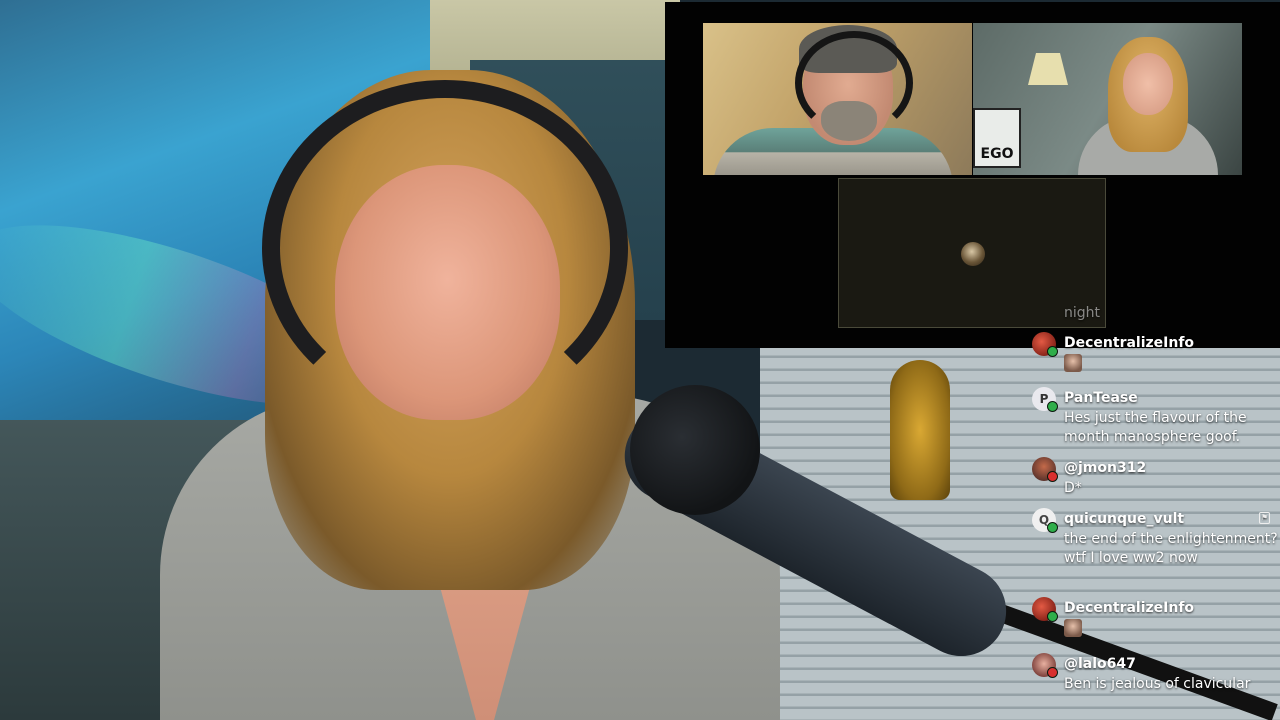 This screenshot has height=720, width=1280. What do you see at coordinates (1156, 478) in the screenshot?
I see `chat-message: @jmon312 D*` at bounding box center [1156, 478].